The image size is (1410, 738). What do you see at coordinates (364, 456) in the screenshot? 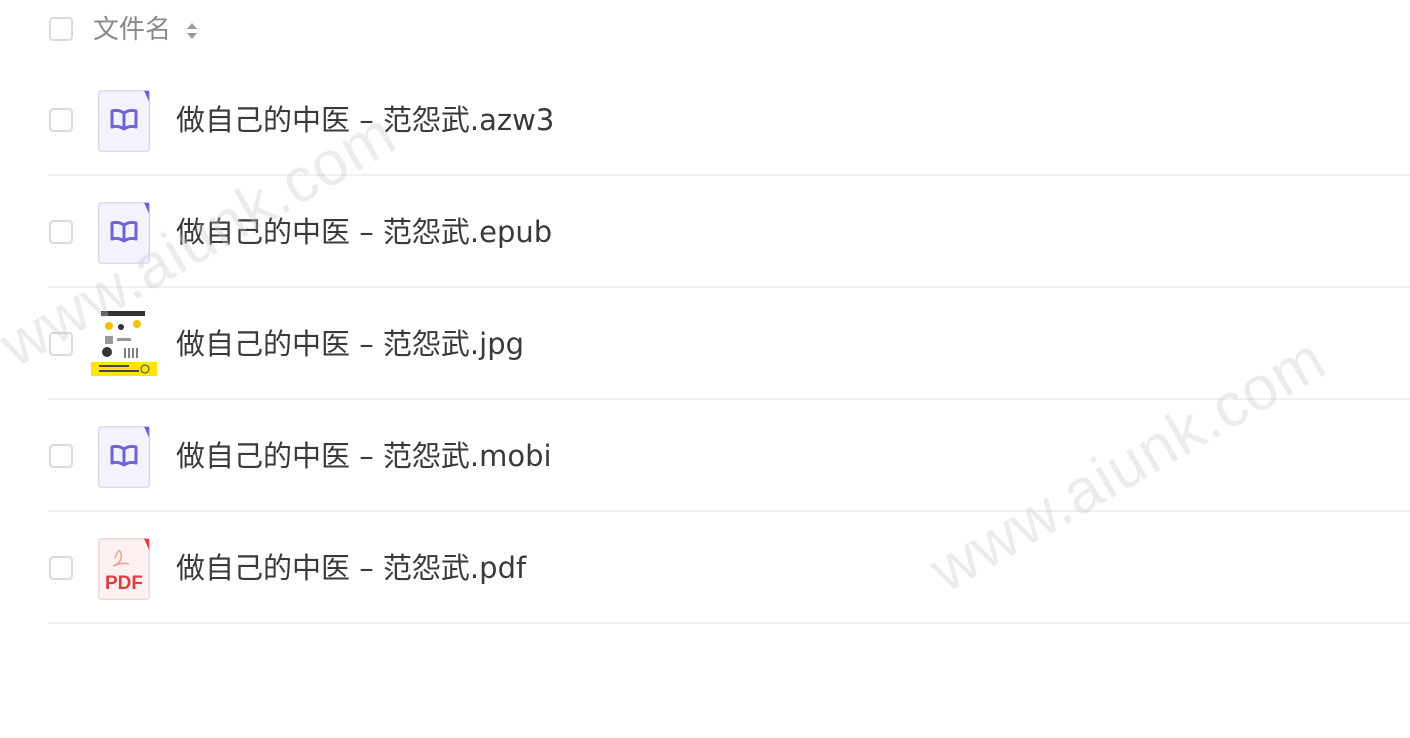
I see `file-name: 做自己的中医 – 范怨武.mobi` at bounding box center [364, 456].